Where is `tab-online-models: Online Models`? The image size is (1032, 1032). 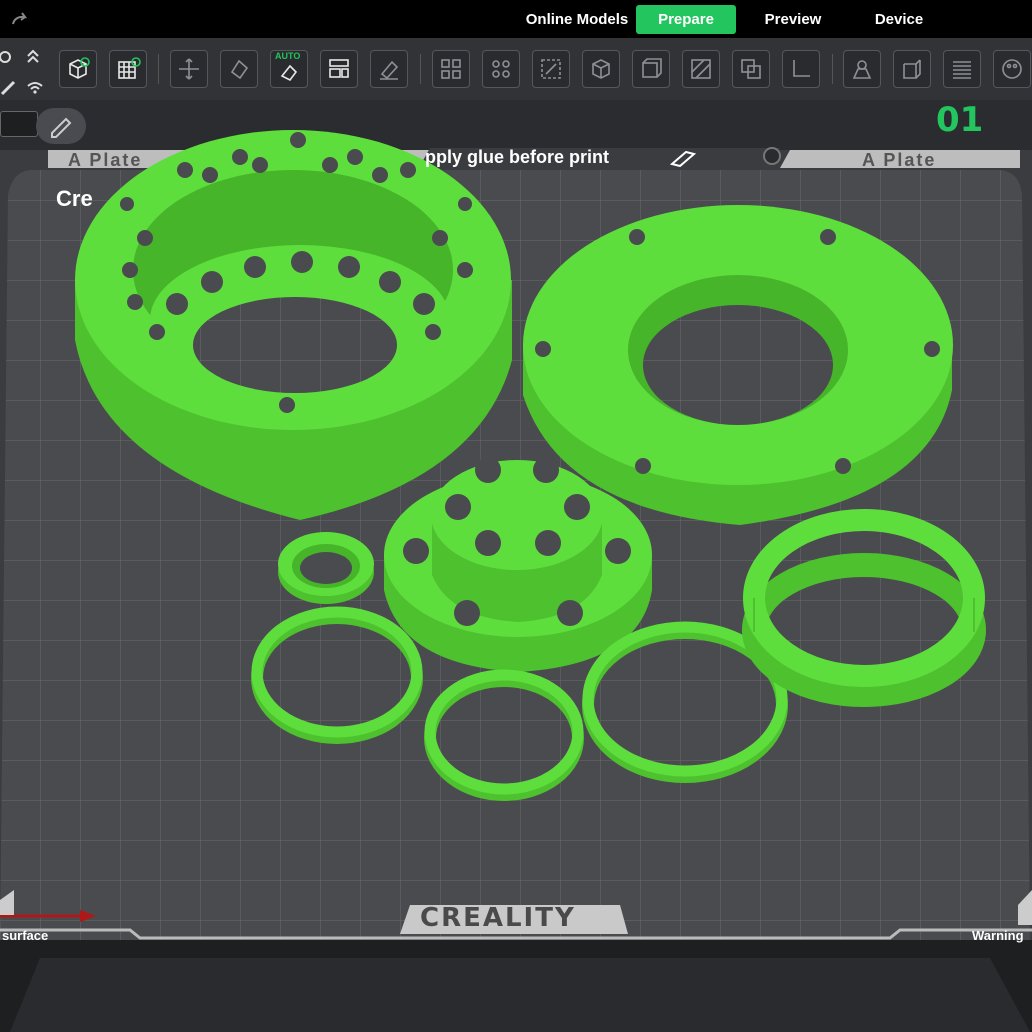 tab-online-models: Online Models is located at coordinates (577, 19).